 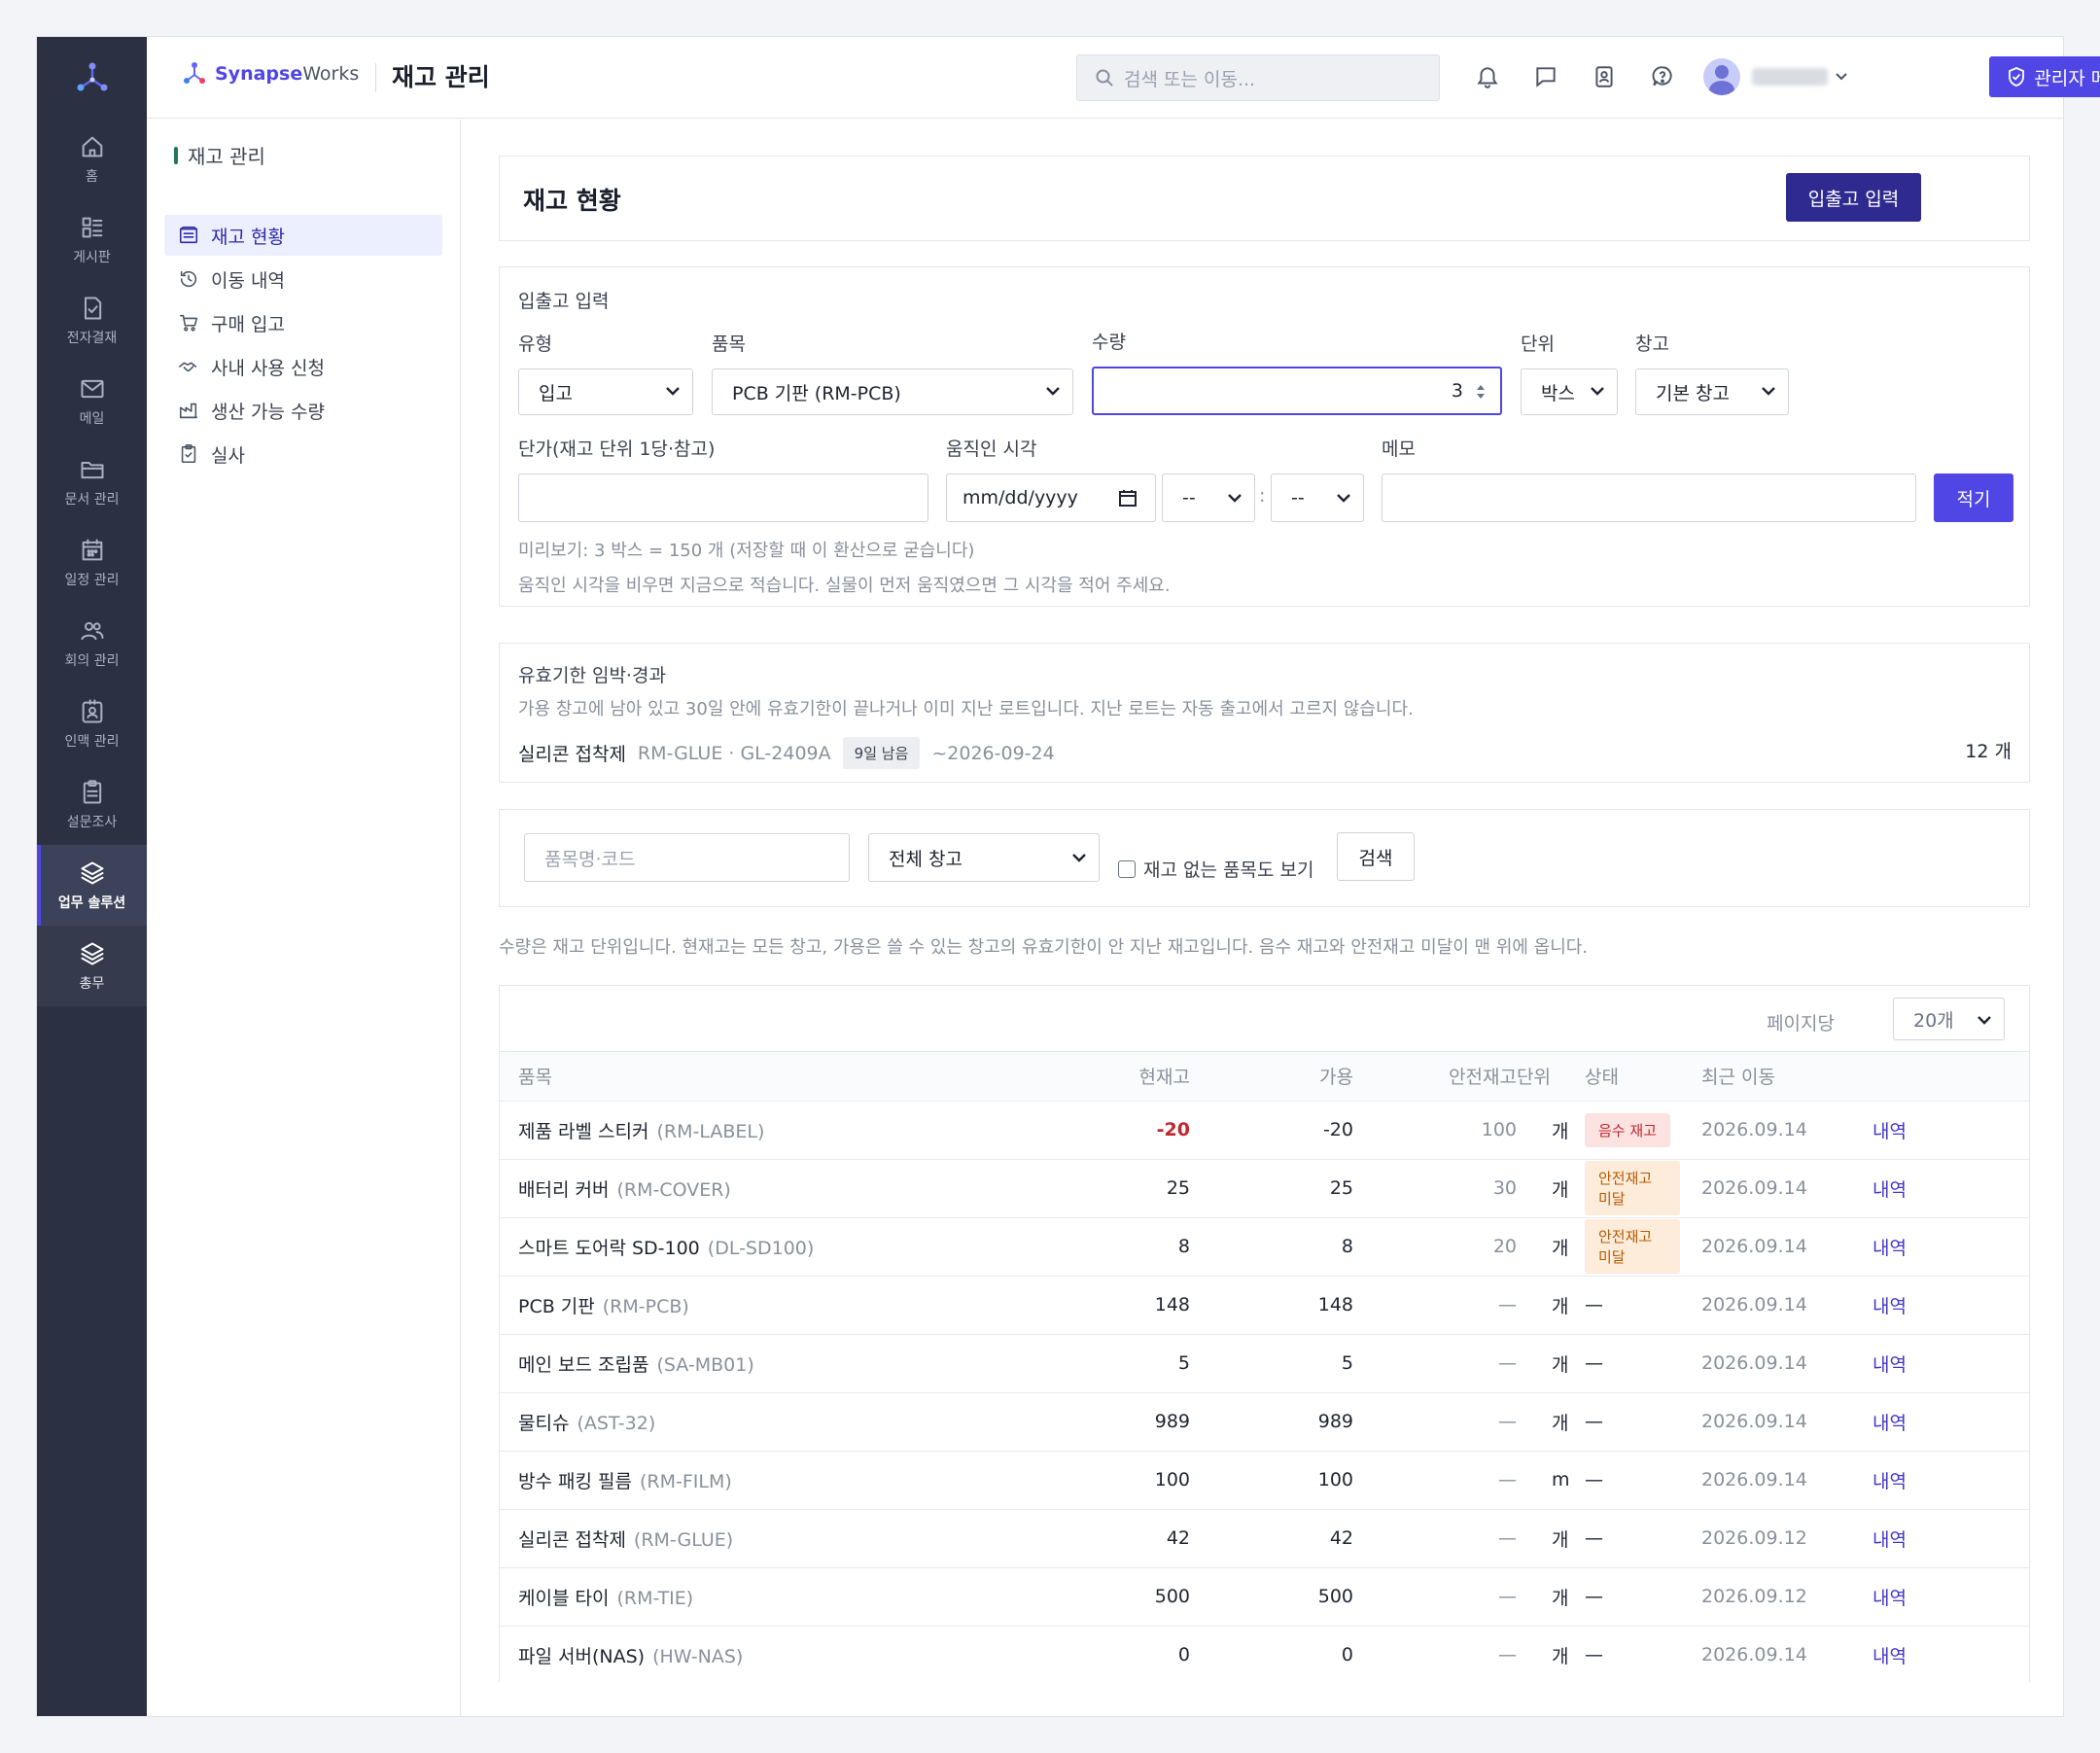 I want to click on unit-cell: 개, so click(x=1551, y=1129).